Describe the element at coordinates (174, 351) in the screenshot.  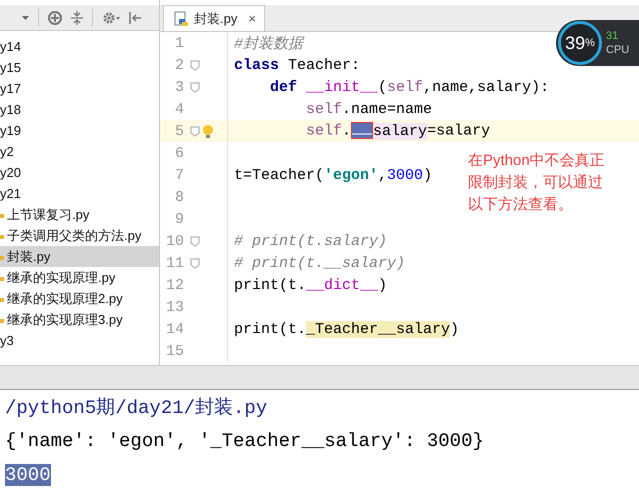
I see `line-number: 15` at that location.